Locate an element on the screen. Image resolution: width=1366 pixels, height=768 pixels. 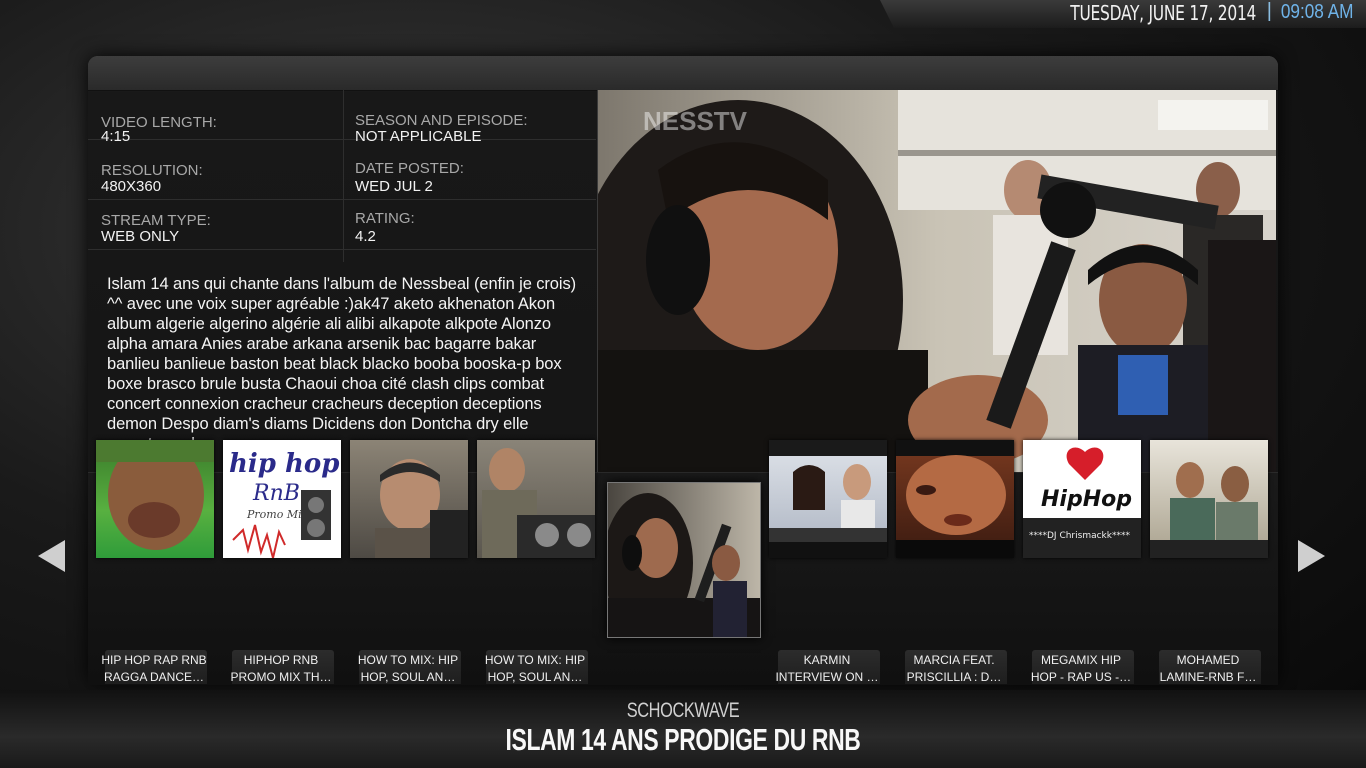
svg-text: hip hop is located at coordinates (284, 464).